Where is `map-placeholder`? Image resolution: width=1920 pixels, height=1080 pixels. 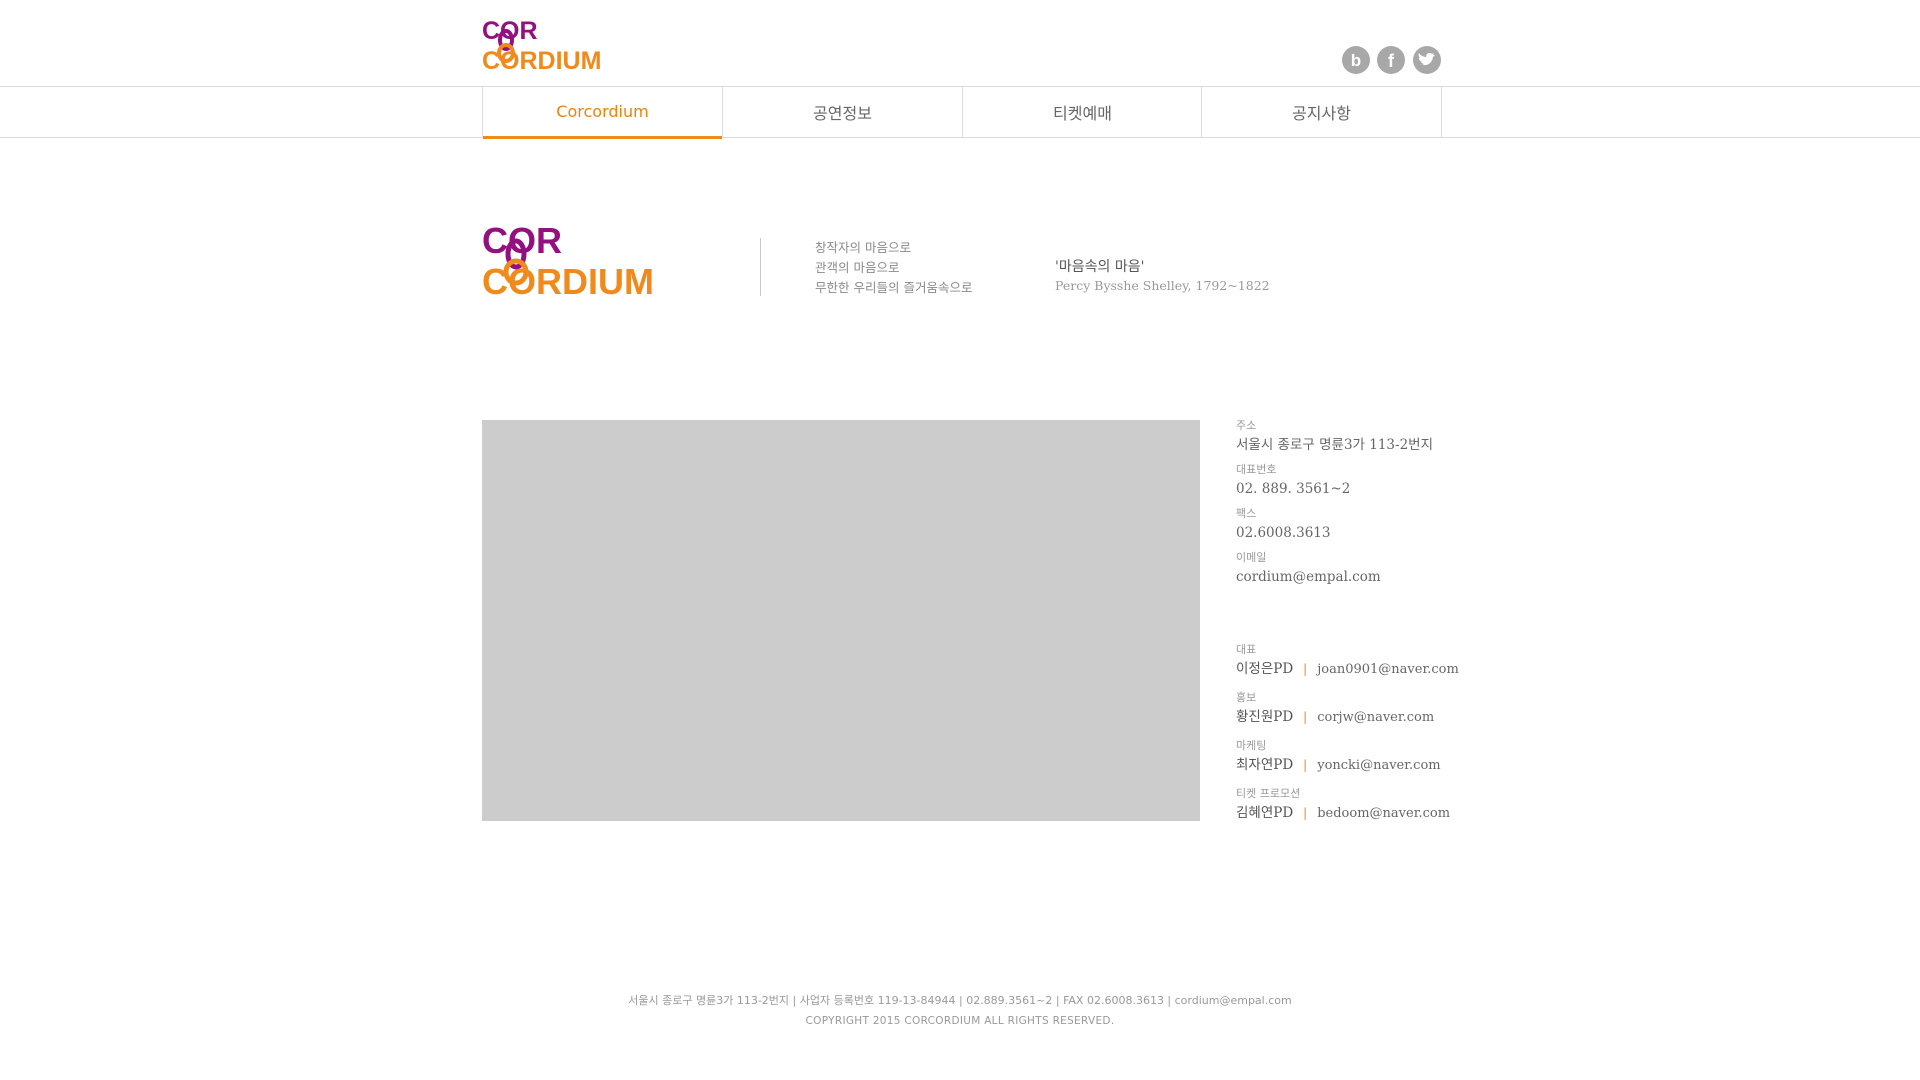
map-placeholder is located at coordinates (841, 620).